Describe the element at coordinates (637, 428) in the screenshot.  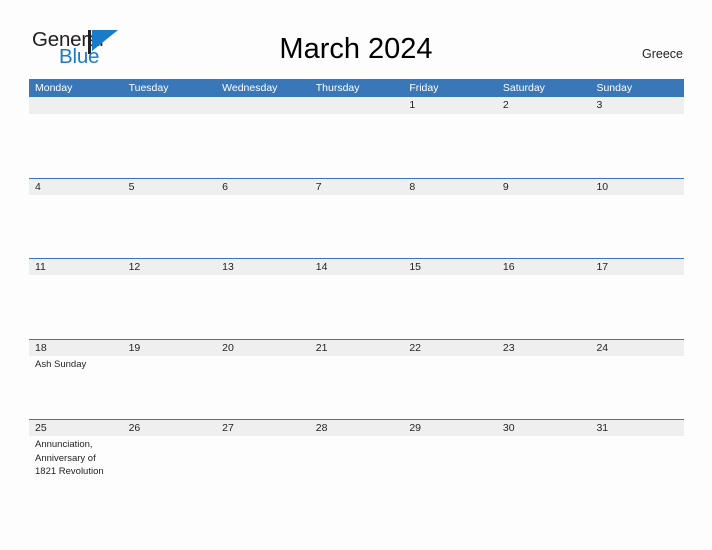
I see `day-number-31: 31` at that location.